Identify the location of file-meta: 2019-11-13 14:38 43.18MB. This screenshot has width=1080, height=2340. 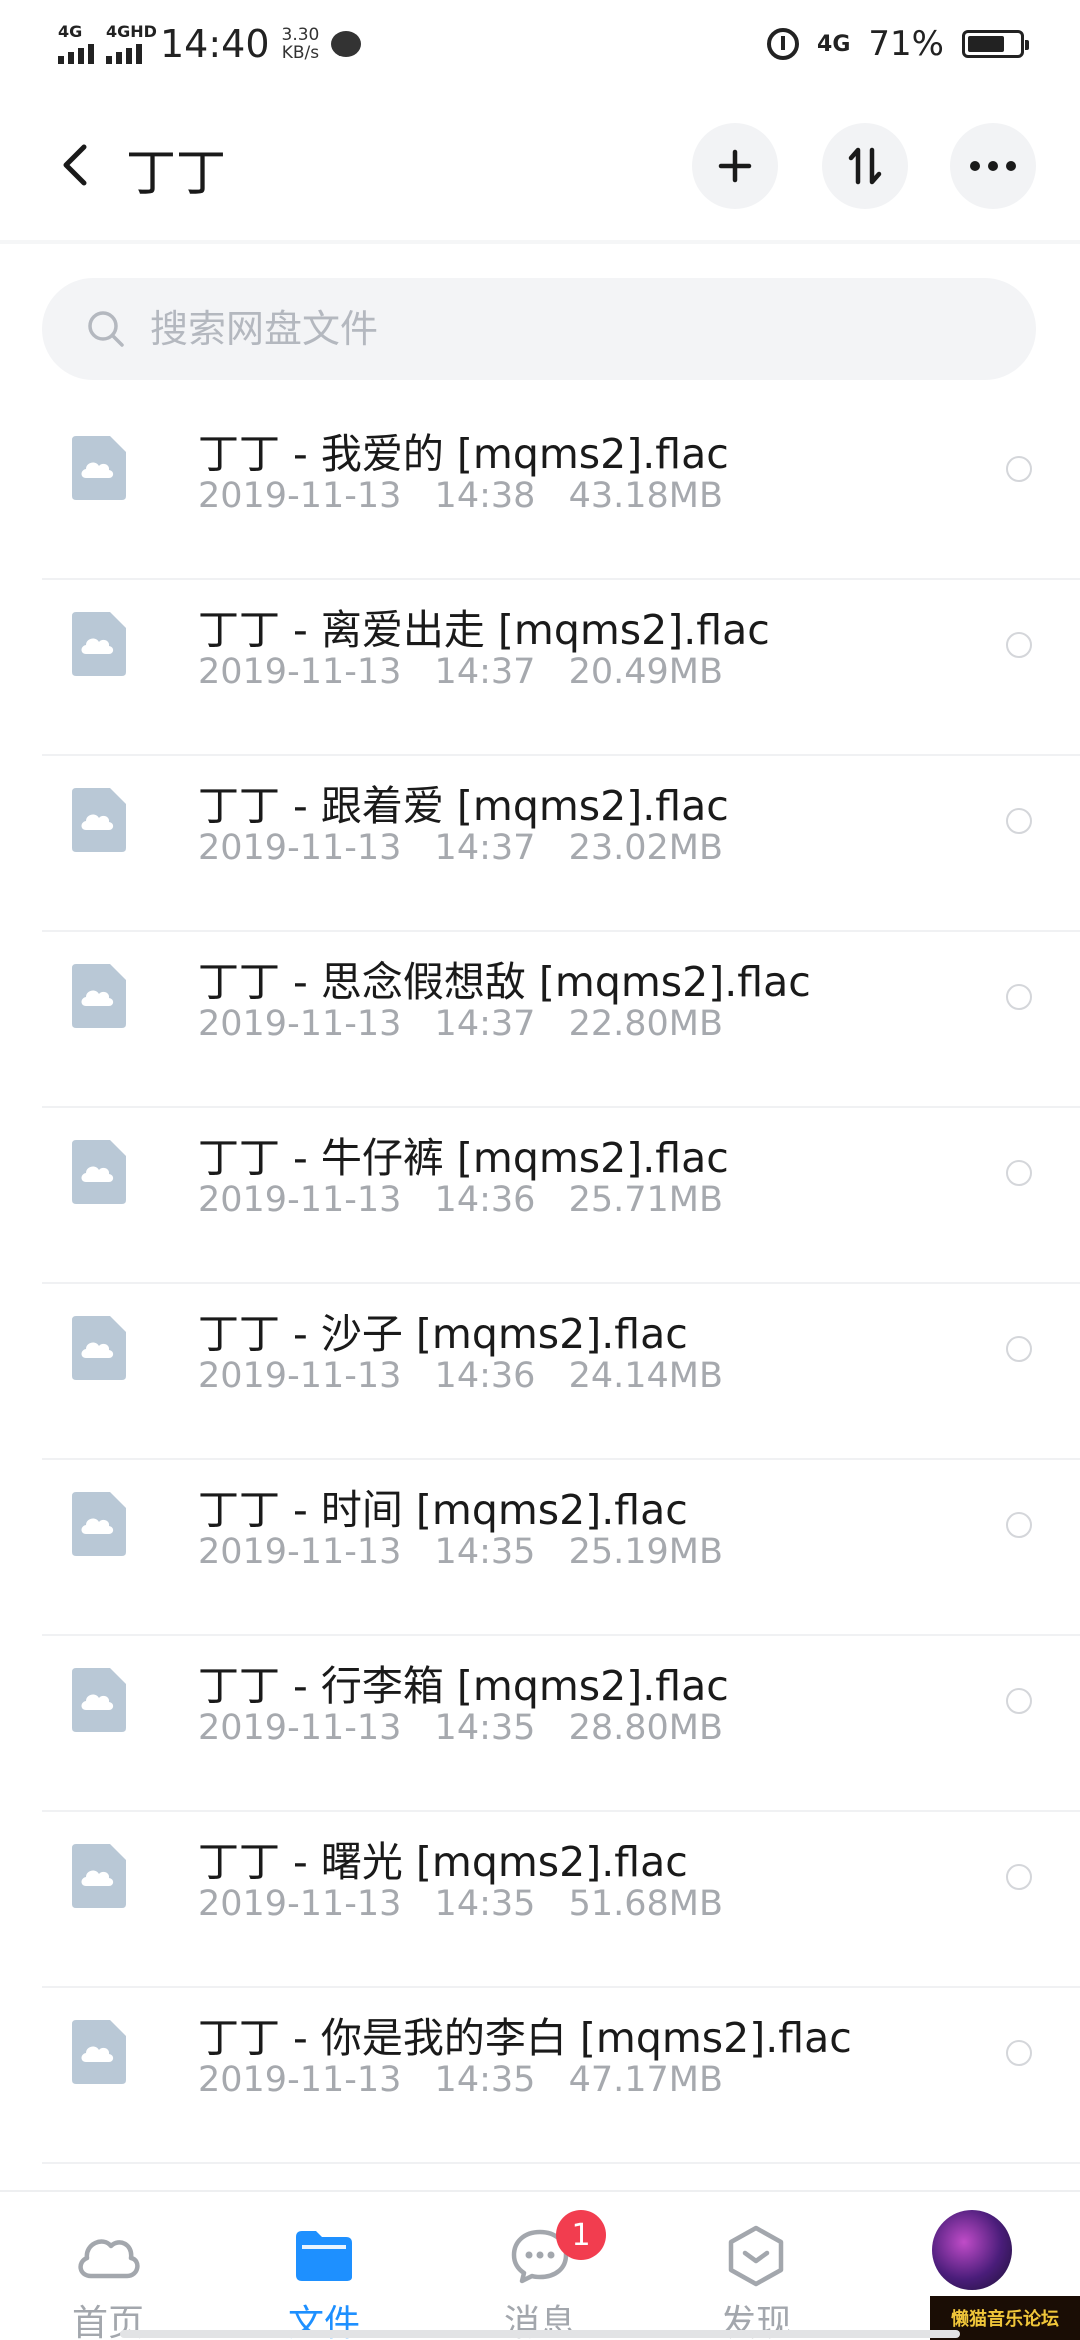
(460, 496).